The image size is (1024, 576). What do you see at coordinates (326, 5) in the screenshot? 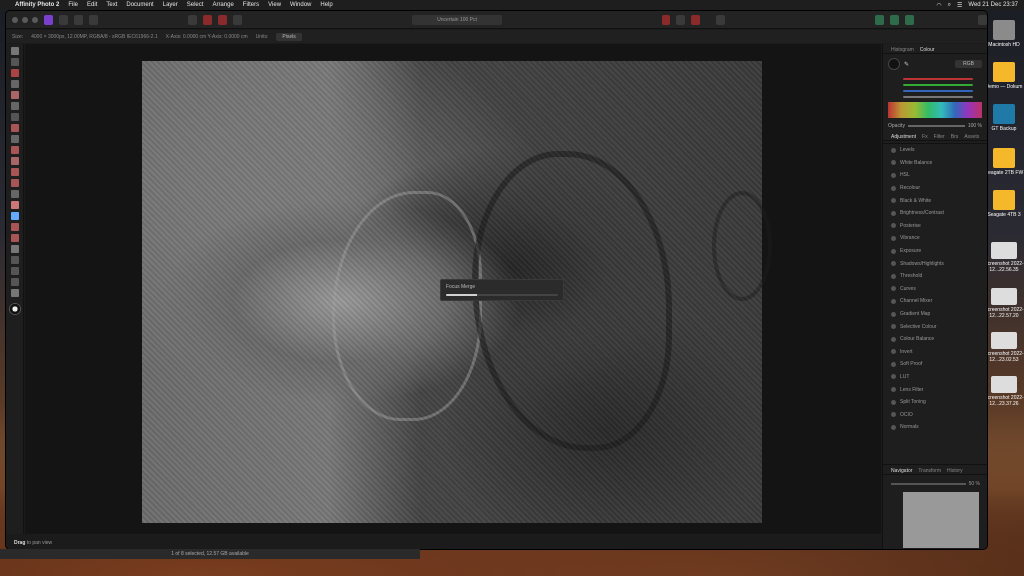
I see `menu-help: Help` at bounding box center [326, 5].